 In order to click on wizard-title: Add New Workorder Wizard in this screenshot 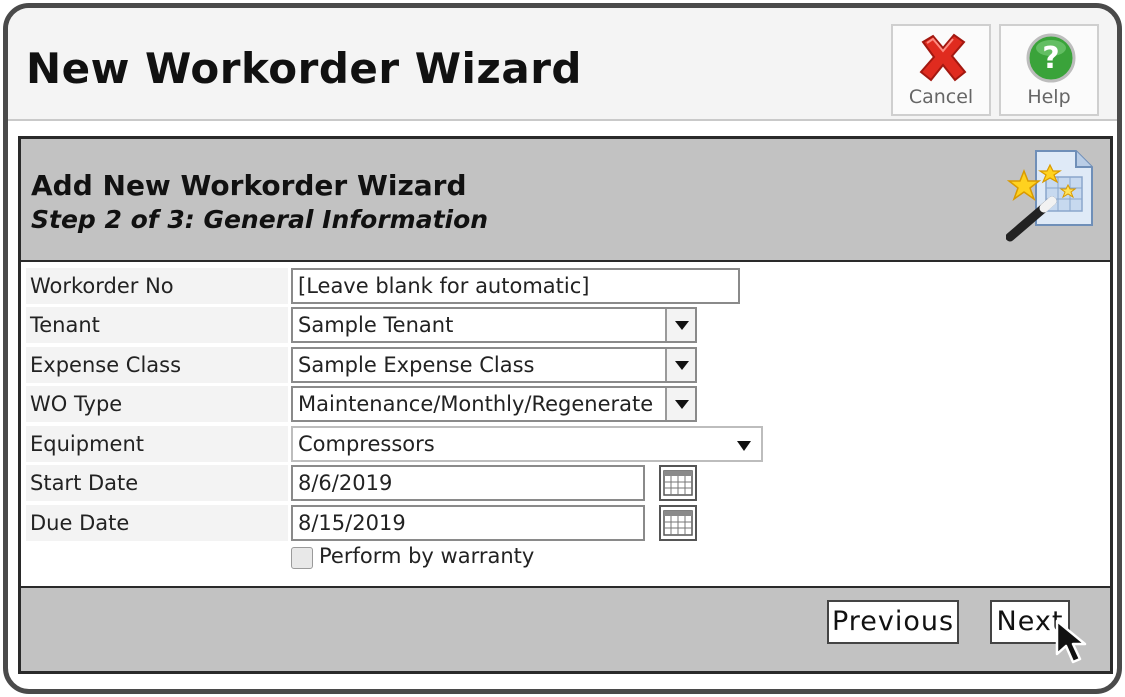, I will do `click(249, 185)`.